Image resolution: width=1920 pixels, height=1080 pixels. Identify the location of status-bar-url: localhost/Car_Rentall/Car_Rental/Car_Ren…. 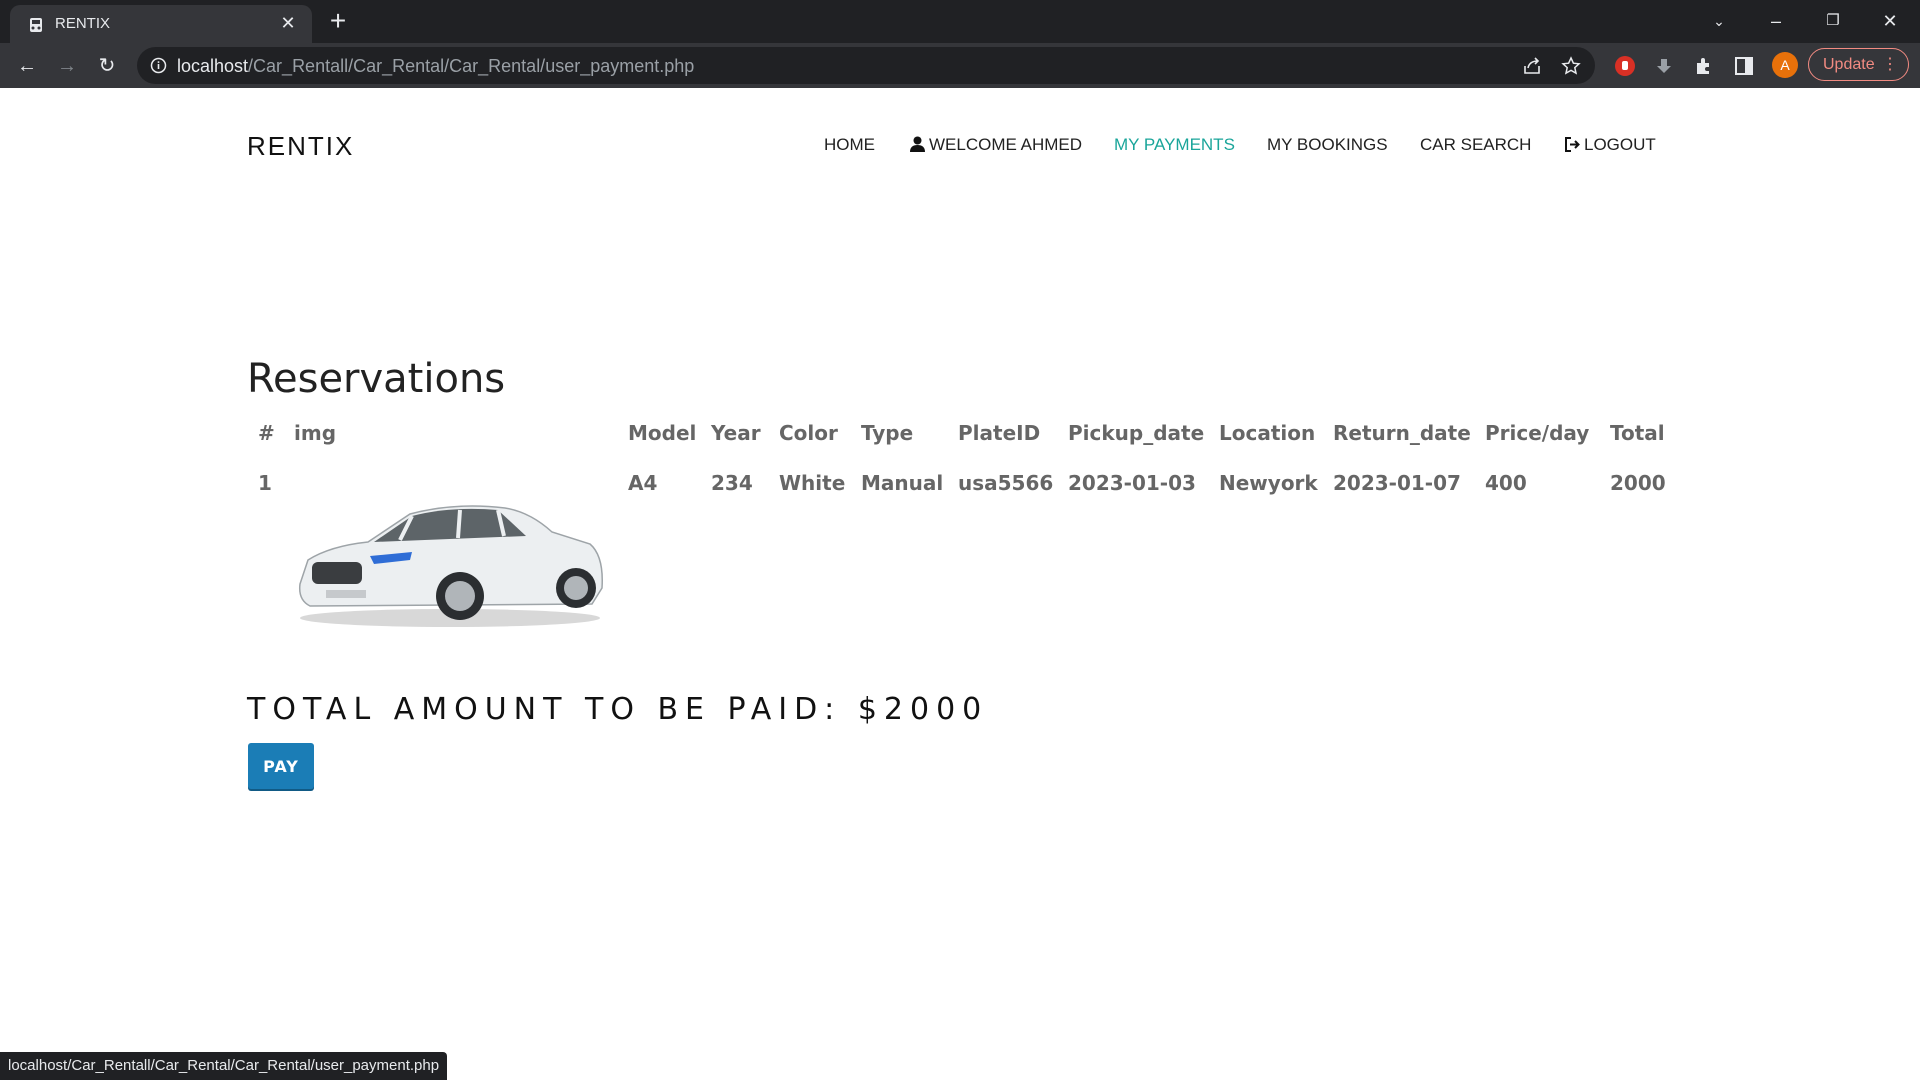
(224, 1066).